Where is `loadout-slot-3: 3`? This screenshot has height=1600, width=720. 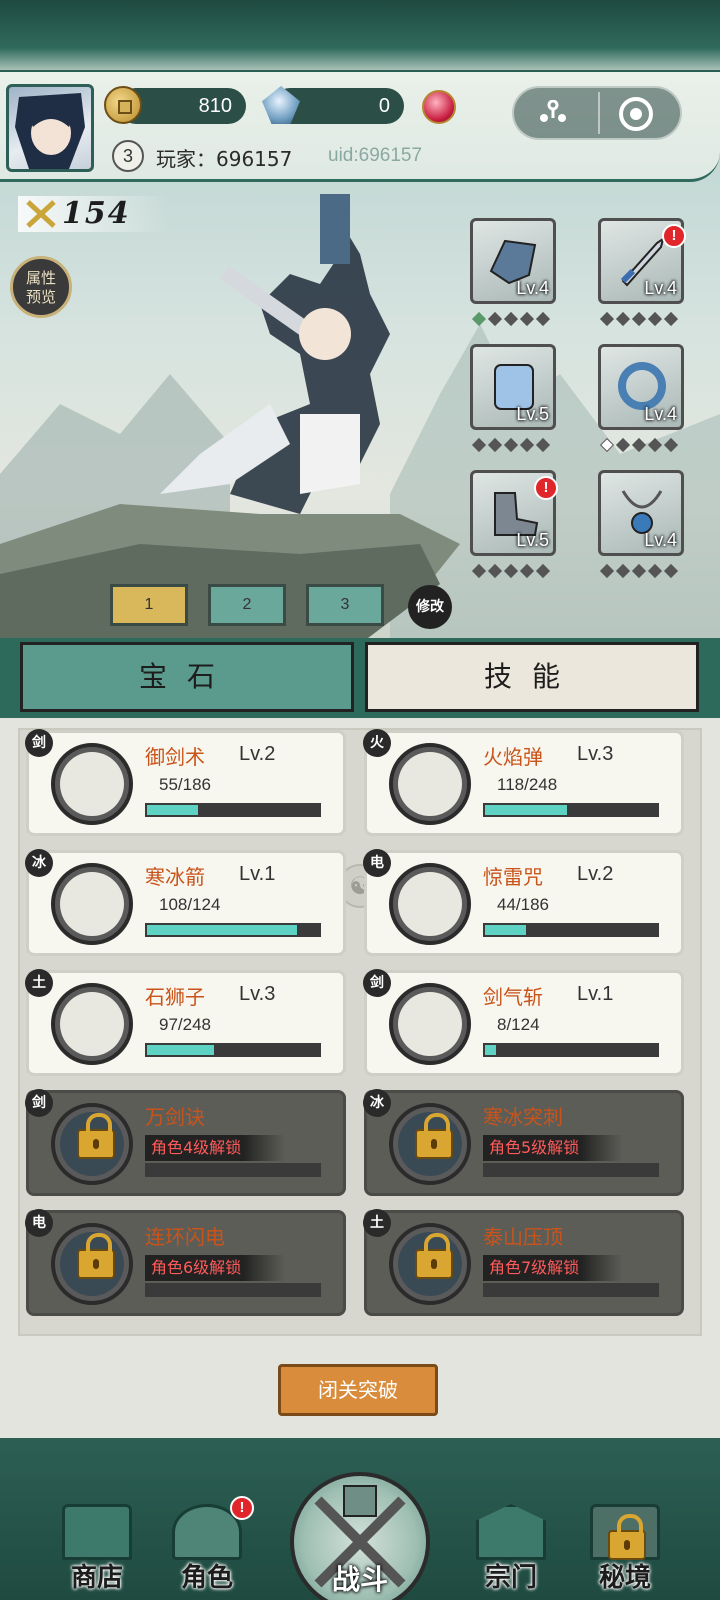 loadout-slot-3: 3 is located at coordinates (345, 605).